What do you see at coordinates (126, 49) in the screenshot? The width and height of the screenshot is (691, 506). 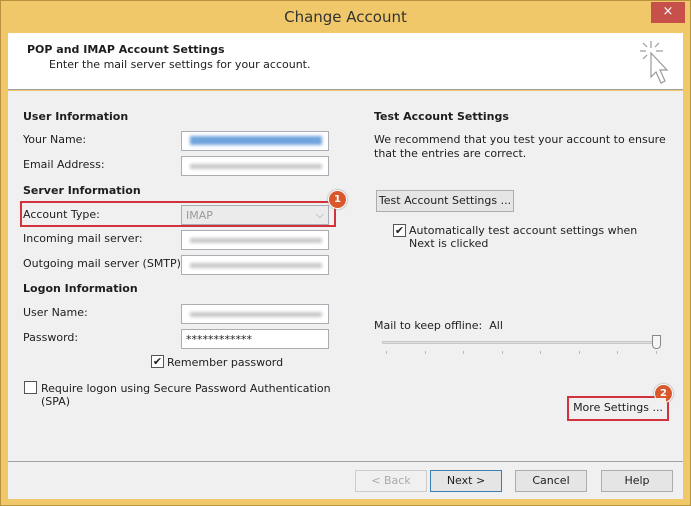 I see `header-title: POP and IMAP Account Settings` at bounding box center [126, 49].